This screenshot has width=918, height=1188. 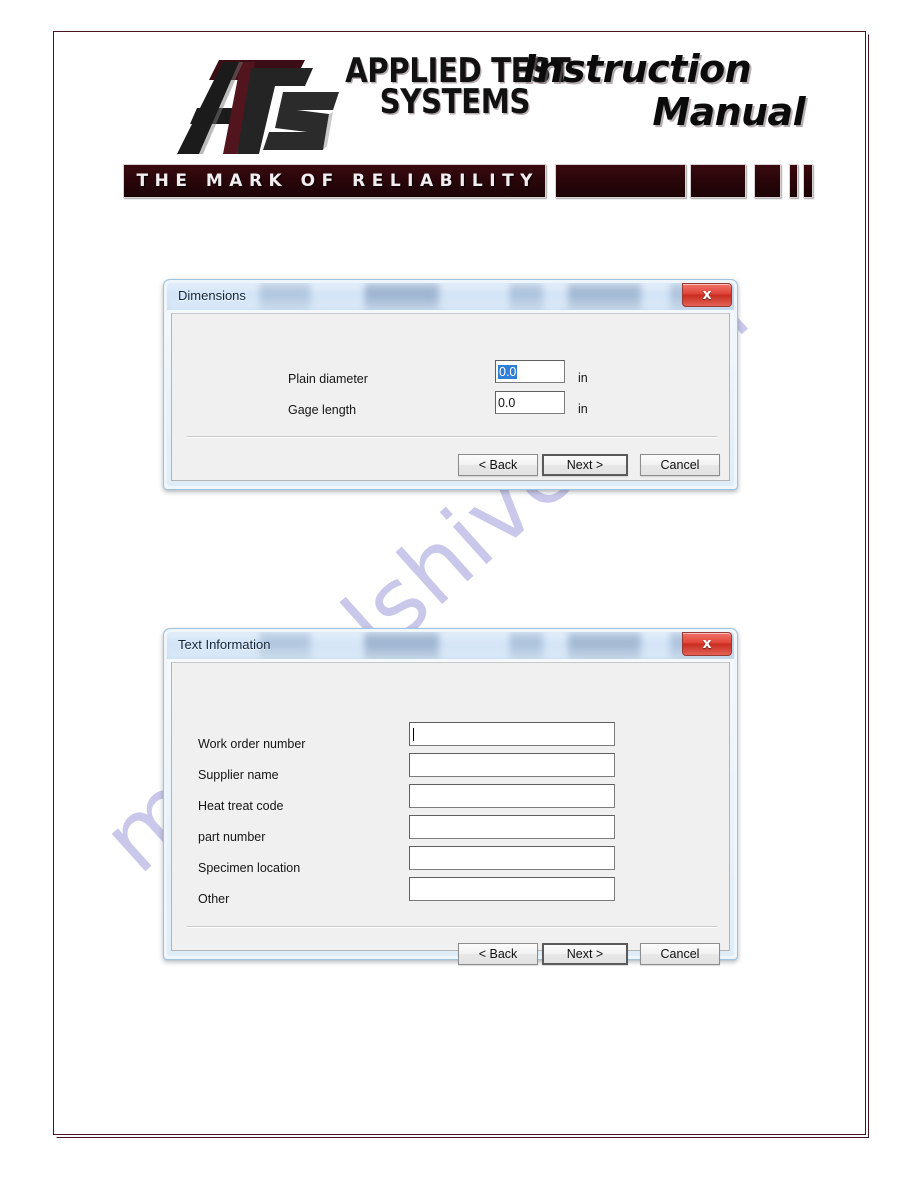 What do you see at coordinates (241, 806) in the screenshot?
I see `heat-treat-code-label: Heat treat code` at bounding box center [241, 806].